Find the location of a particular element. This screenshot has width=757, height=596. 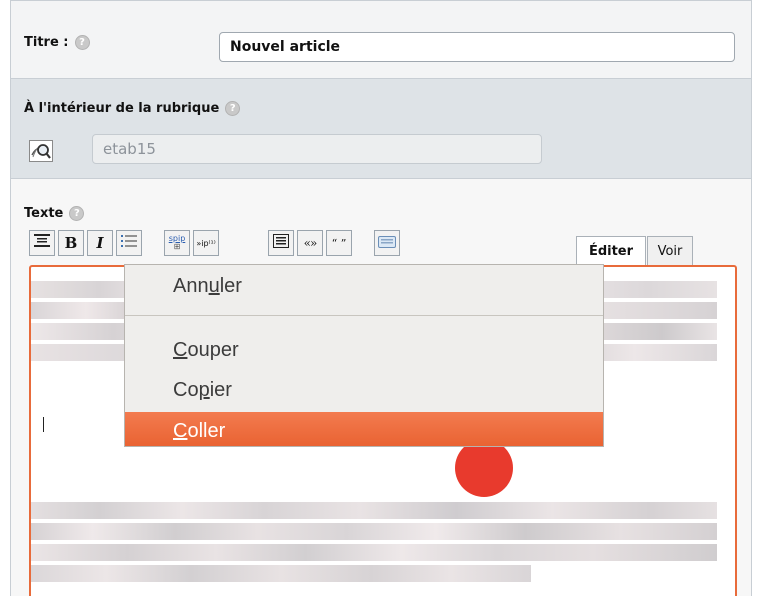

menu-item-cut-label: ouper is located at coordinates (213, 350).